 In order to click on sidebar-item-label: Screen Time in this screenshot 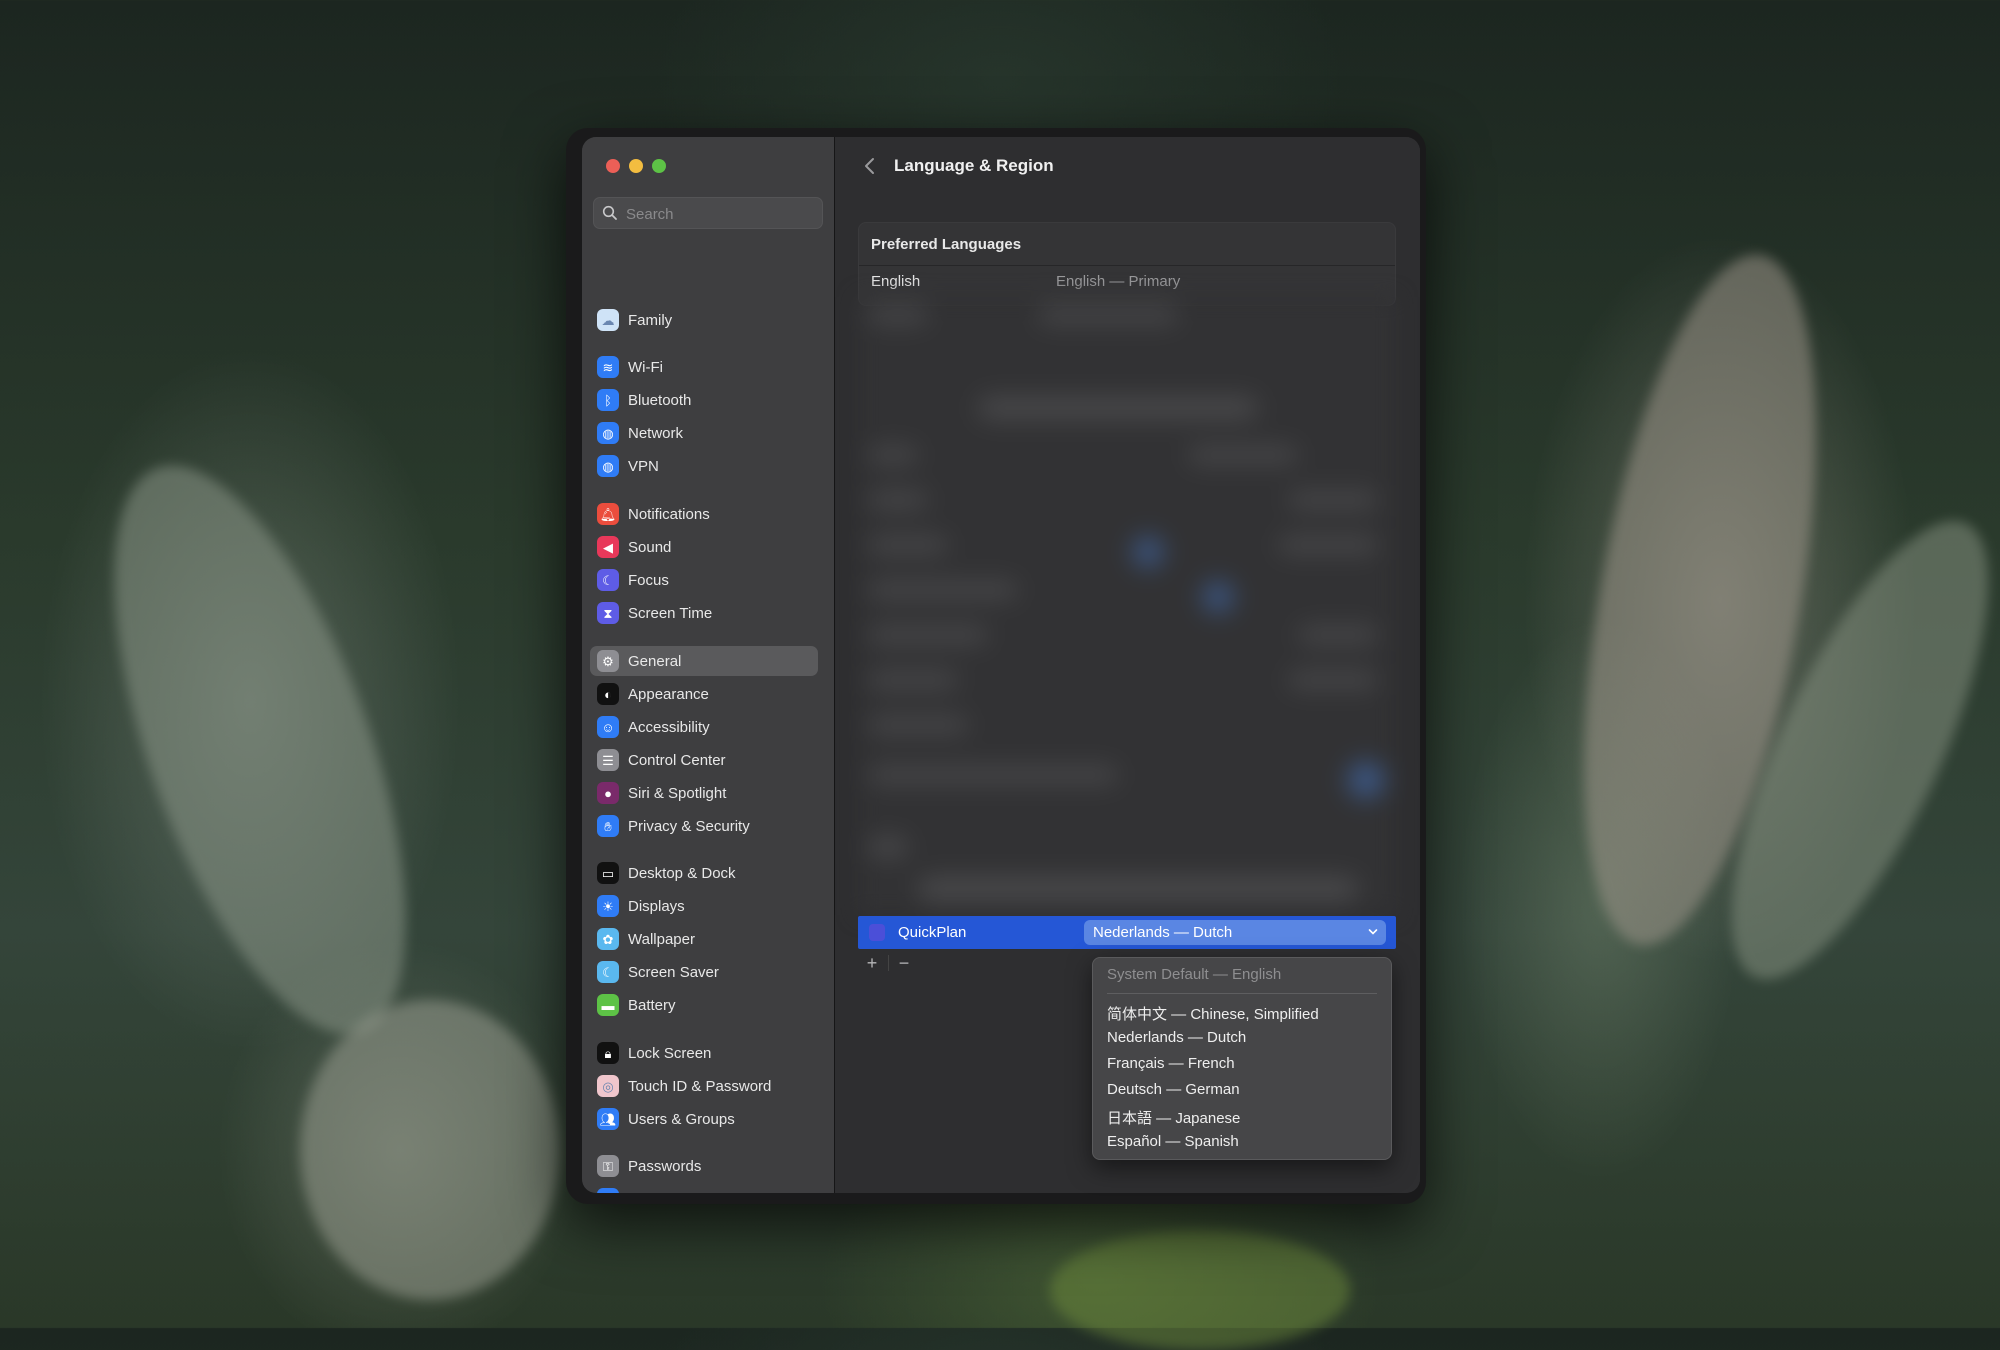, I will do `click(670, 613)`.